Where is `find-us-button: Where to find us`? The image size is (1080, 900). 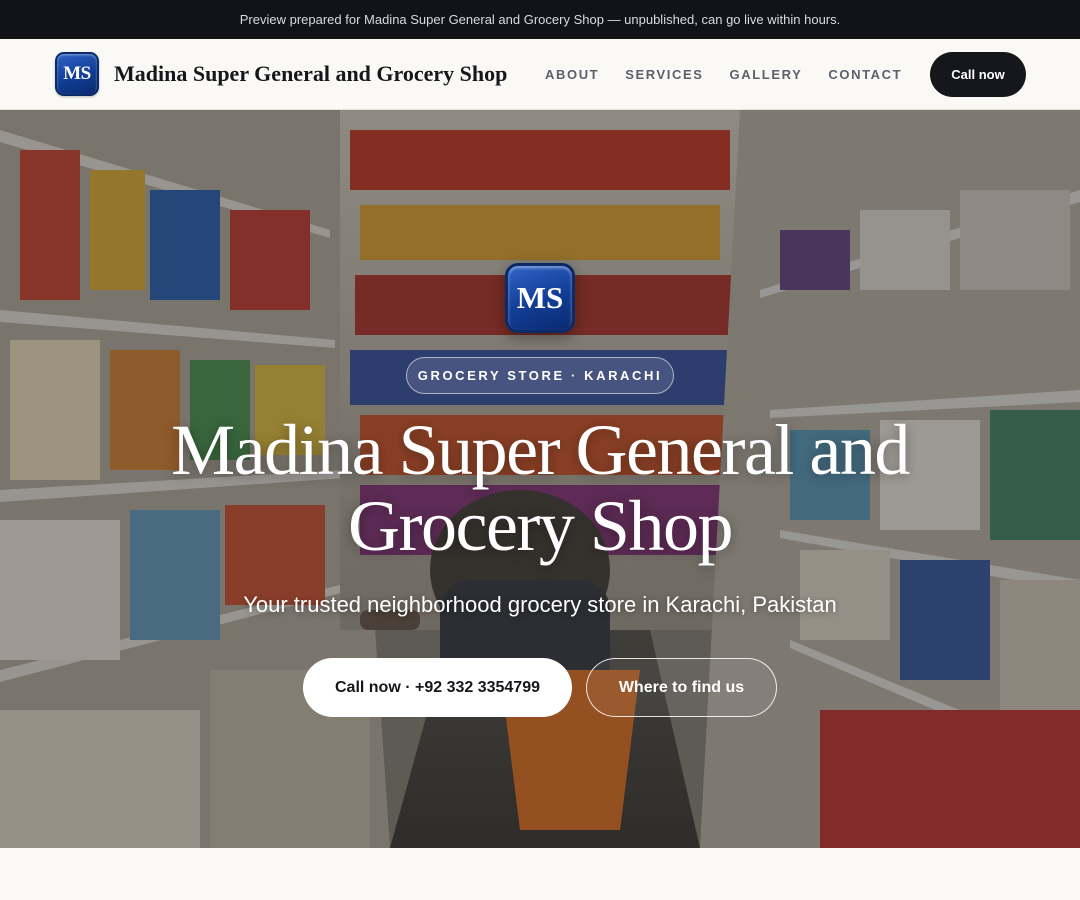
find-us-button: Where to find us is located at coordinates (681, 687).